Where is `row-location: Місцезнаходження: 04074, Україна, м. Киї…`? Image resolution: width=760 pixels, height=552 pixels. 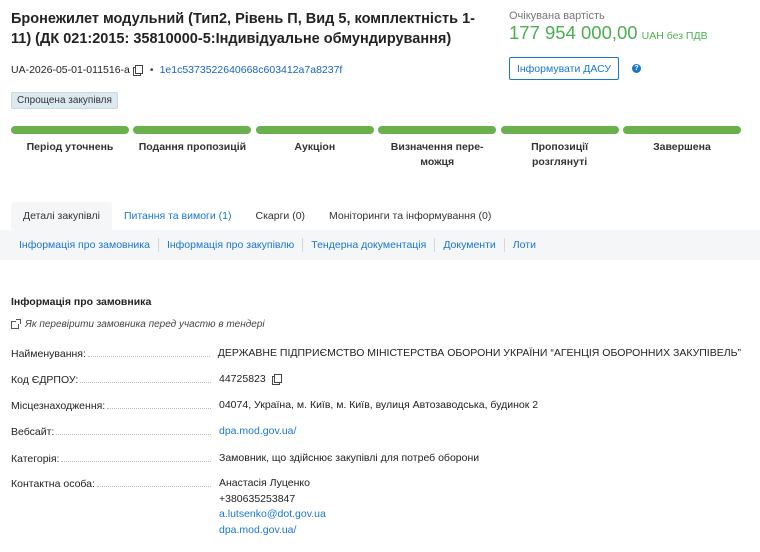
row-location: Місцезнаходження: 04074, Україна, м. Киї… is located at coordinates (376, 406).